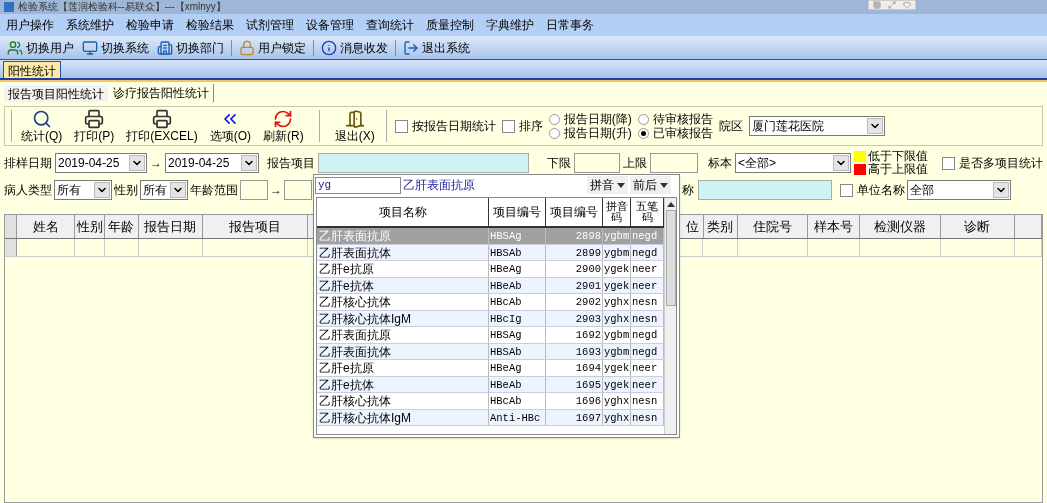  What do you see at coordinates (617, 384) in the screenshot?
I see `table-cell: ygek` at bounding box center [617, 384].